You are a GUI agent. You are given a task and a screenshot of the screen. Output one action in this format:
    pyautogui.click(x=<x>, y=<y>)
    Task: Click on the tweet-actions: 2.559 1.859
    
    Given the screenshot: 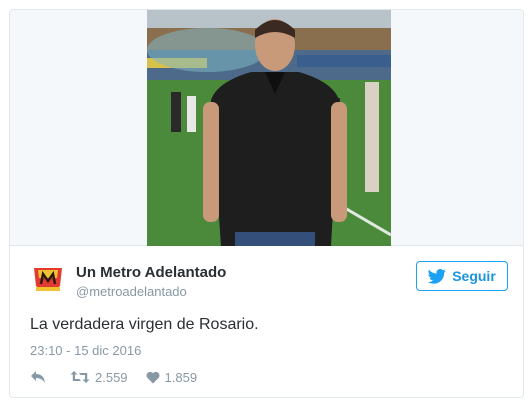 What is the action you would take?
    pyautogui.click(x=113, y=377)
    